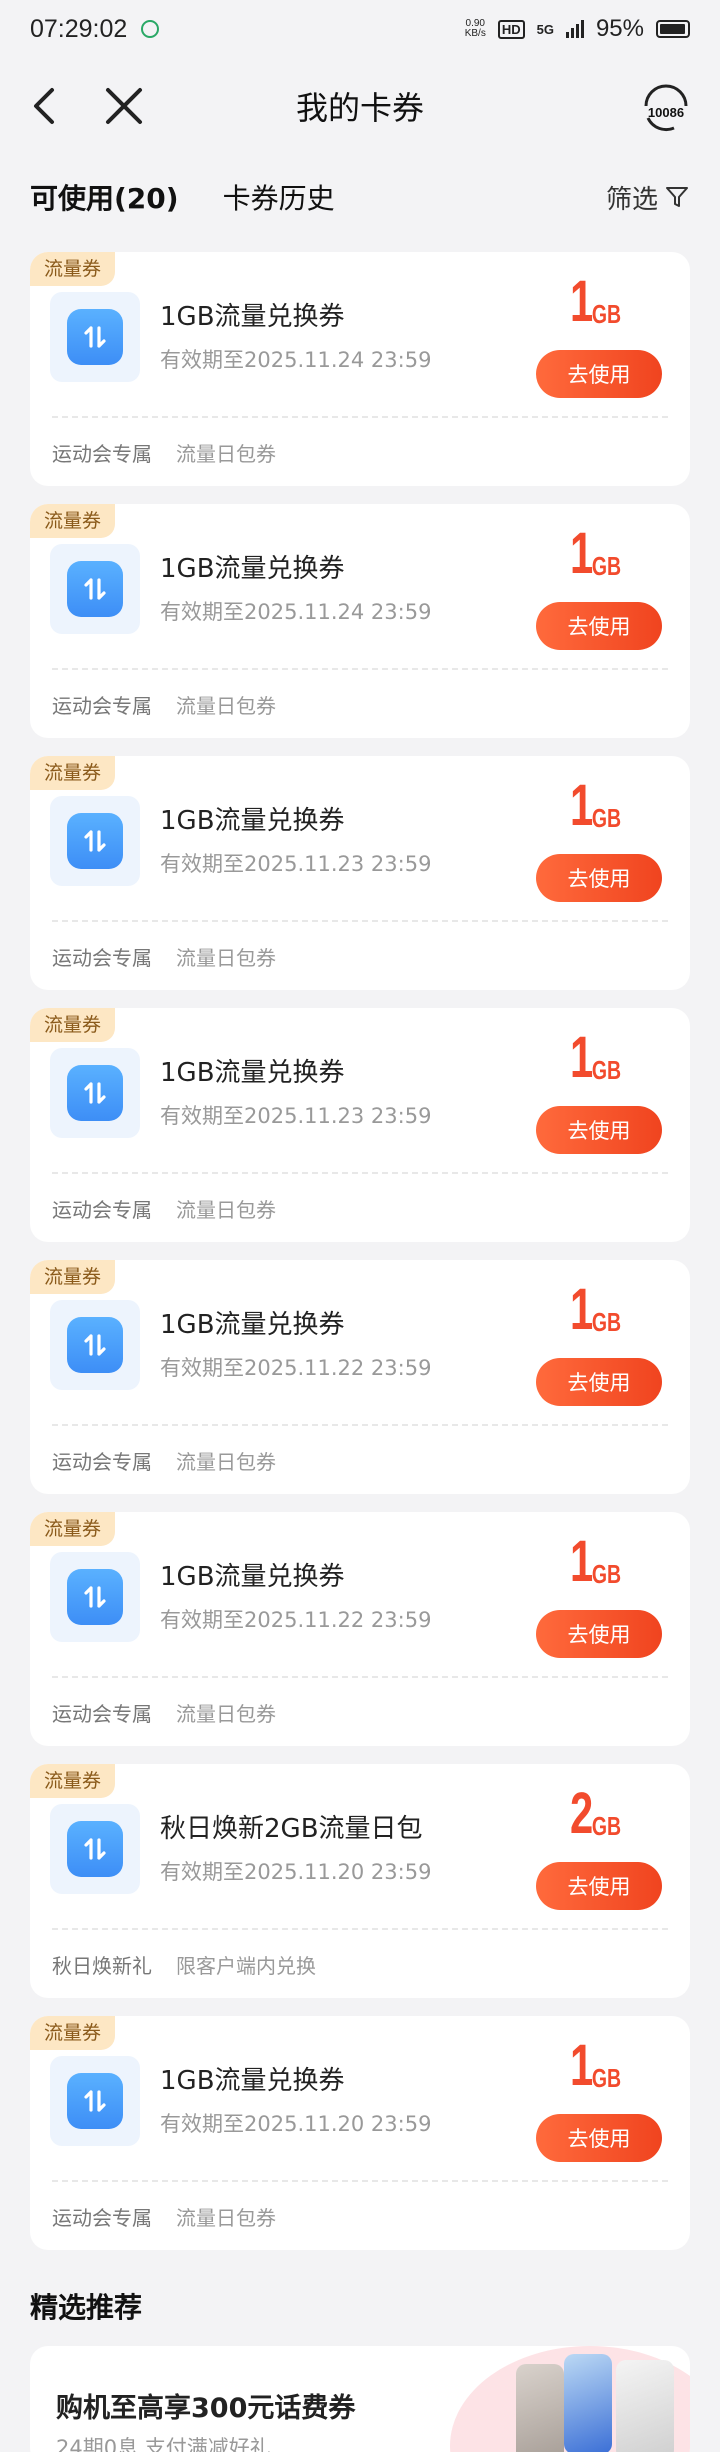 The width and height of the screenshot is (720, 2452). I want to click on nav-bar: 我的卡券 10086, so click(360, 106).